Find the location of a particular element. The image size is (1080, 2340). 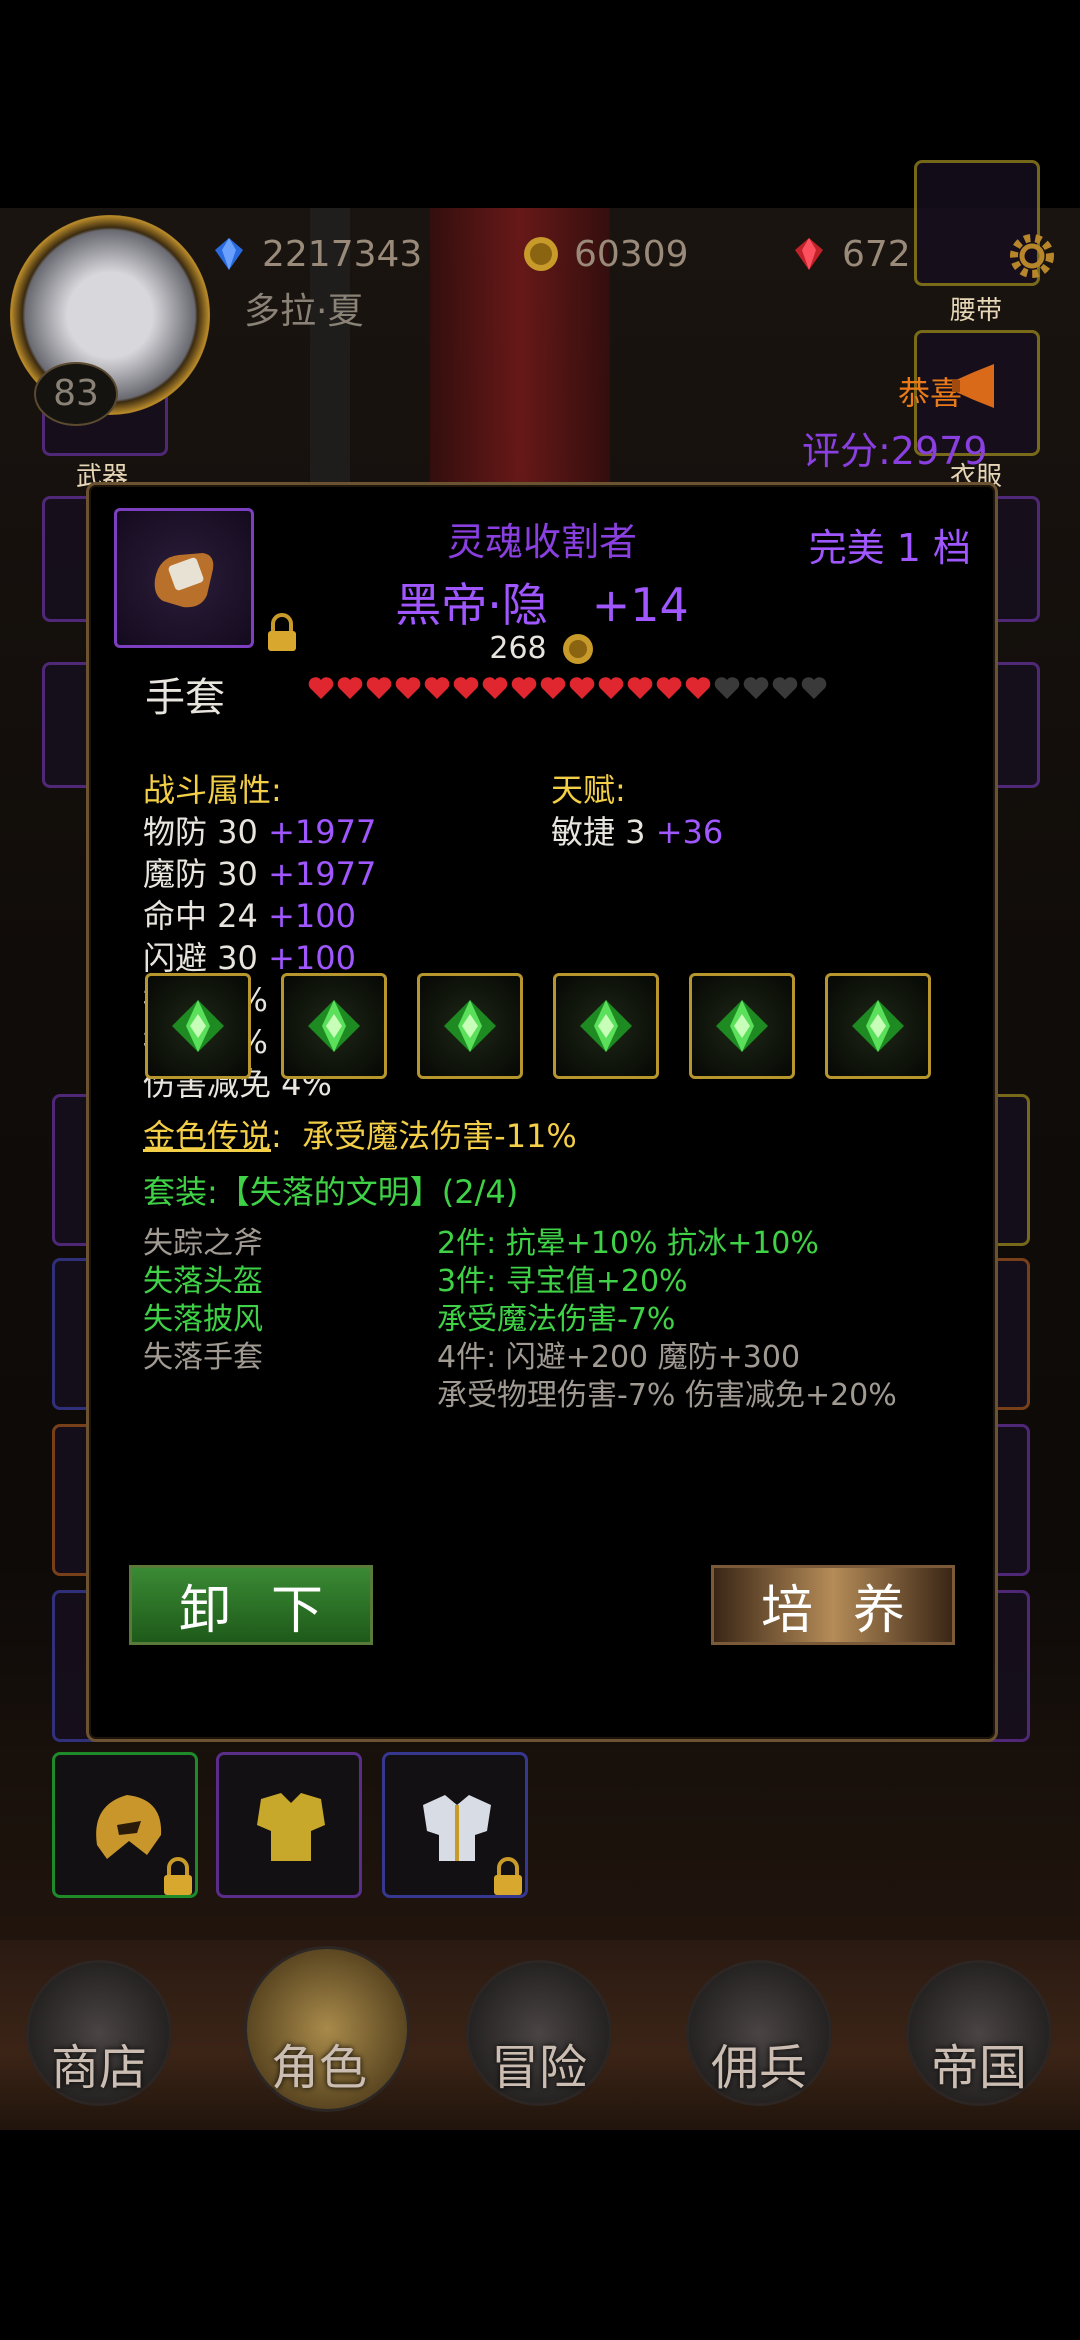

golden-armor-icon is located at coordinates (291, 1827).